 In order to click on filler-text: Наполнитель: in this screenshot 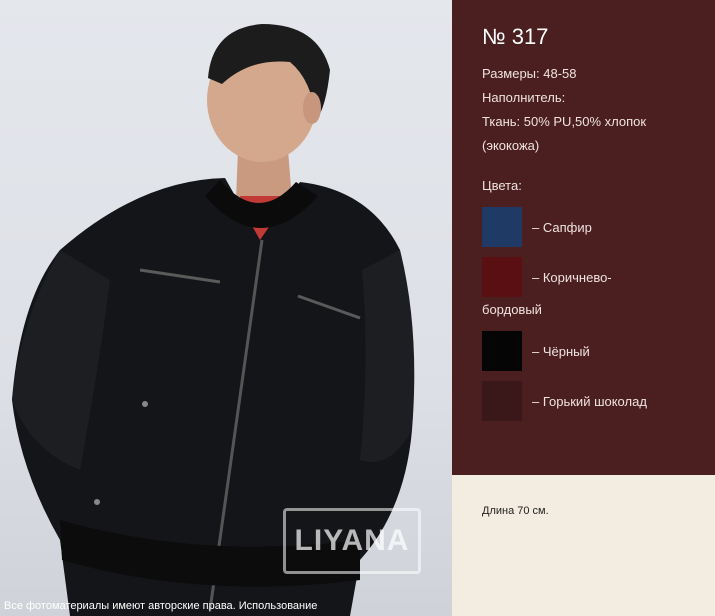, I will do `click(524, 97)`.